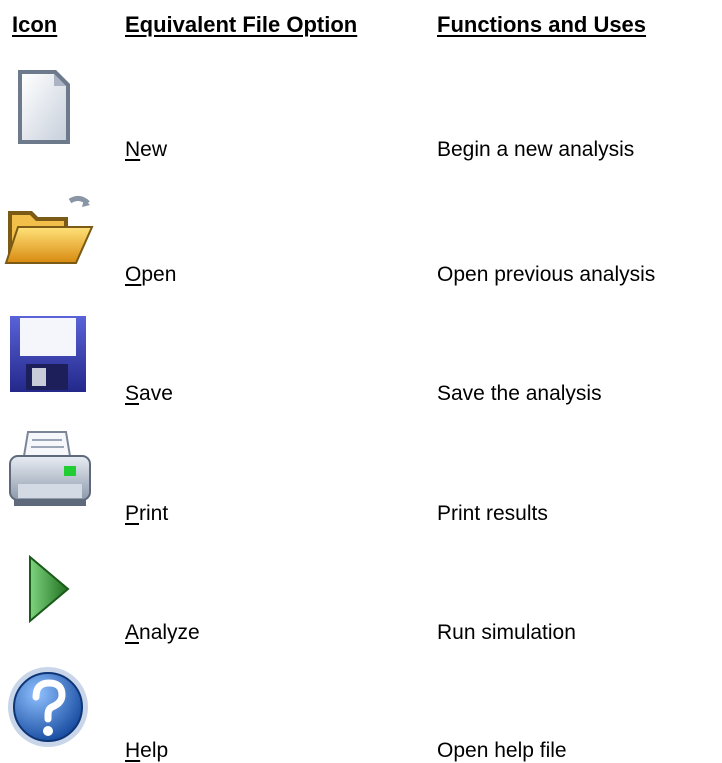  What do you see at coordinates (49, 351) in the screenshot?
I see `floppy-disk-icon` at bounding box center [49, 351].